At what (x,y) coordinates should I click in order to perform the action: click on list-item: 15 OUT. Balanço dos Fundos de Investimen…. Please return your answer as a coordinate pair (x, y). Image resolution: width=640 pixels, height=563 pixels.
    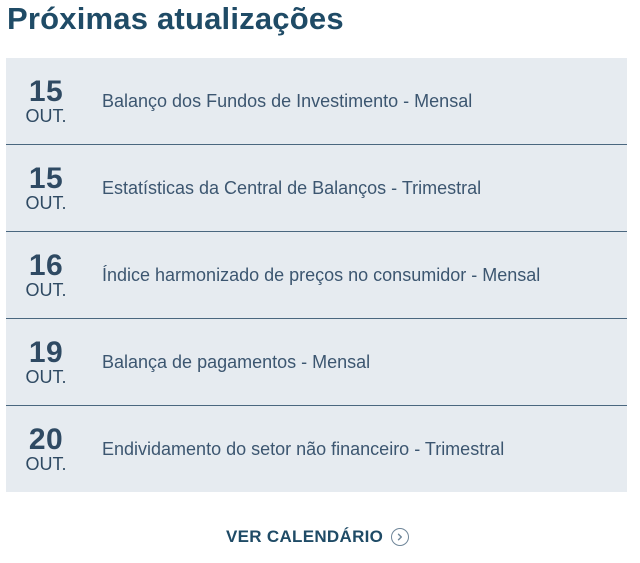
    Looking at the image, I should click on (316, 101).